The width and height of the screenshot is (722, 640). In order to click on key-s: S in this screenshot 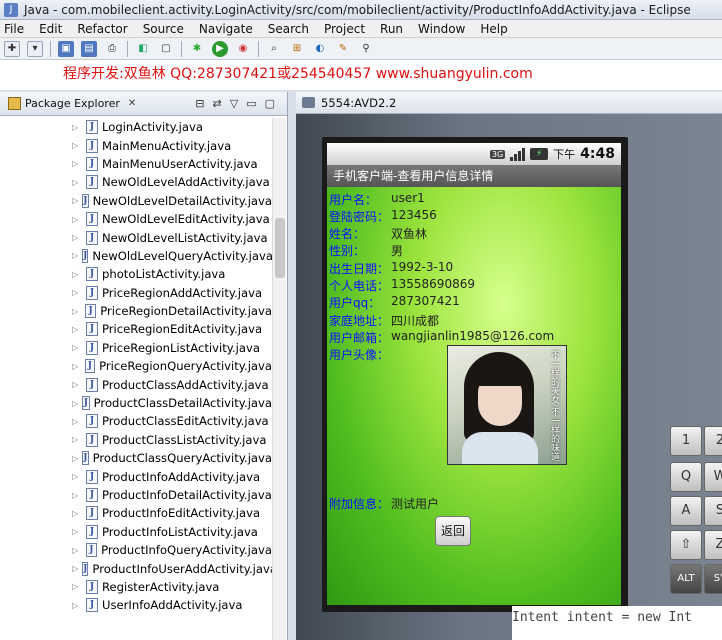, I will do `click(713, 511)`.